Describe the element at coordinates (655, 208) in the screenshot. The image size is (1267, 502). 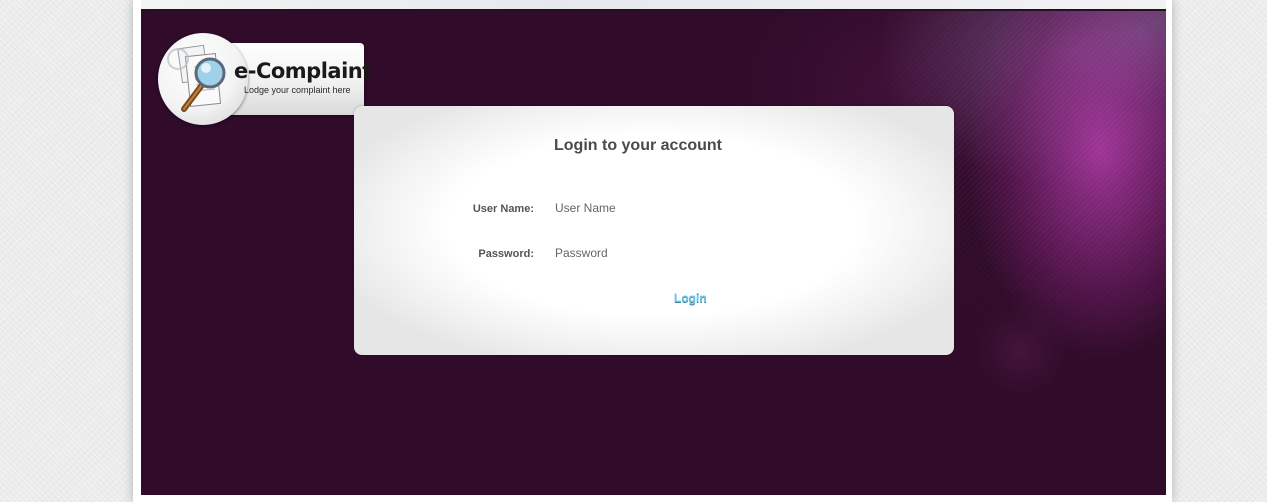
I see `username-field` at that location.